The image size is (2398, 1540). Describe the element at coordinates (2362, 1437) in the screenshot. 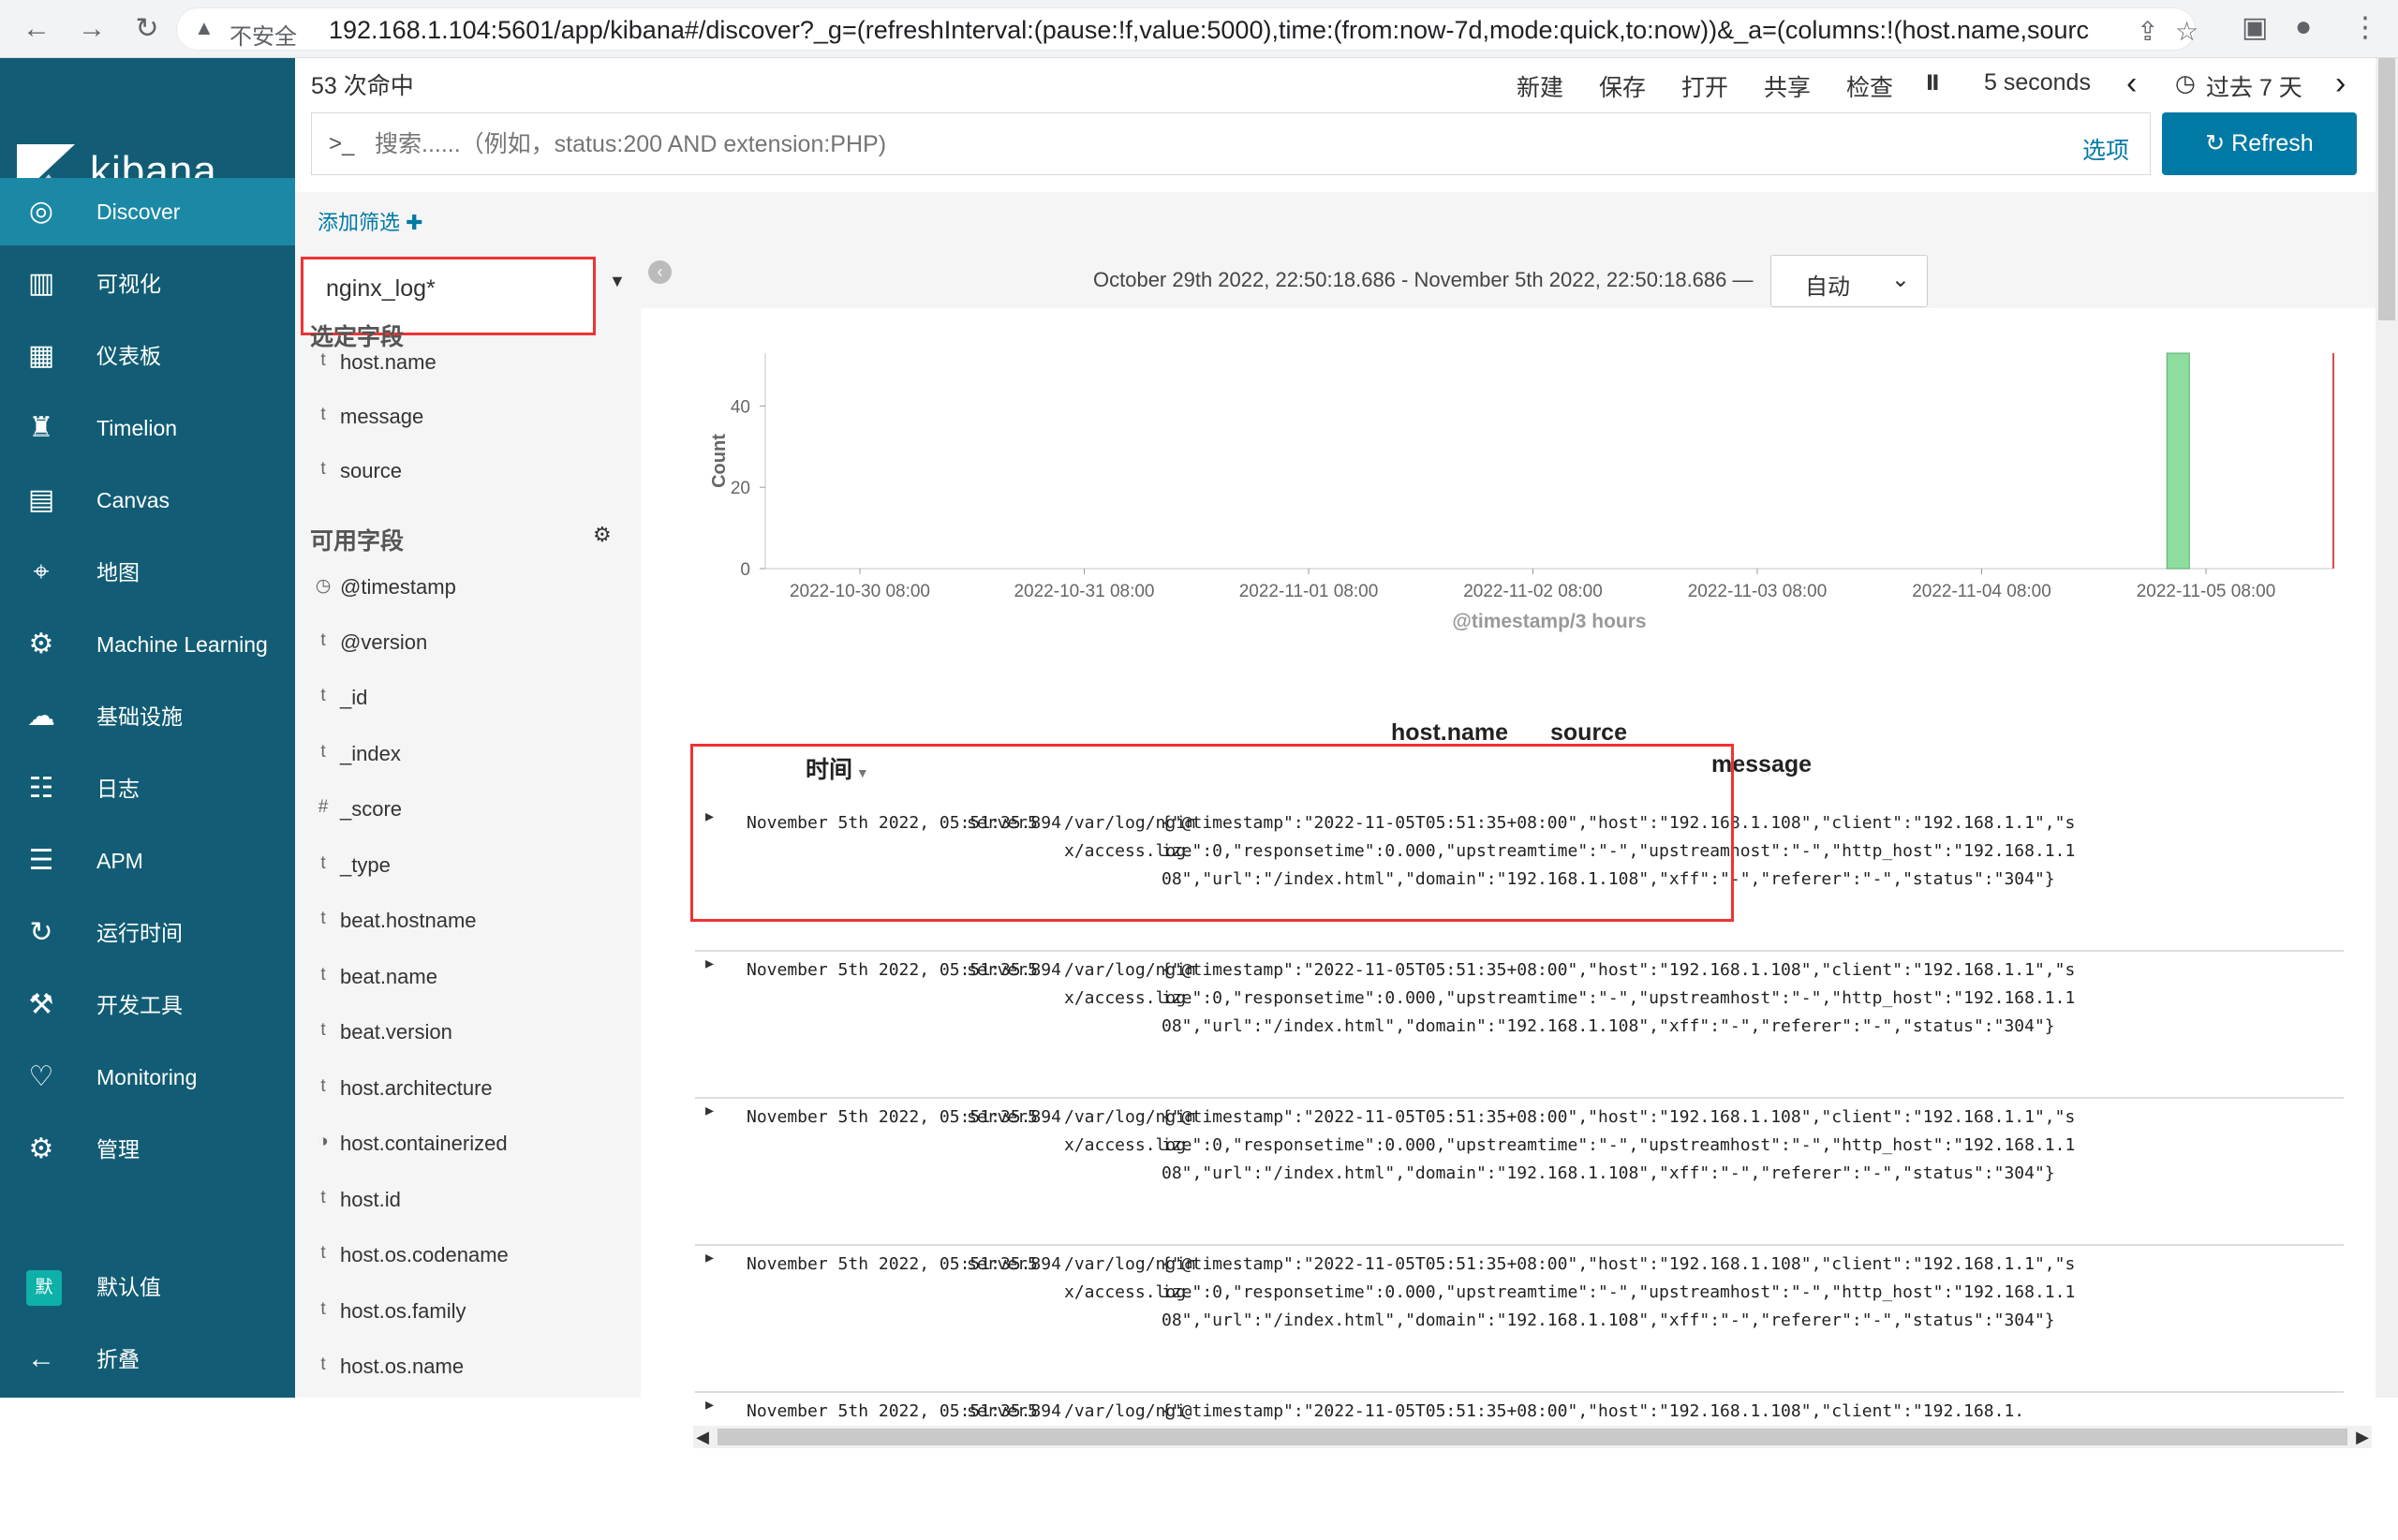

I see `scroll-right-icon: ▶` at that location.